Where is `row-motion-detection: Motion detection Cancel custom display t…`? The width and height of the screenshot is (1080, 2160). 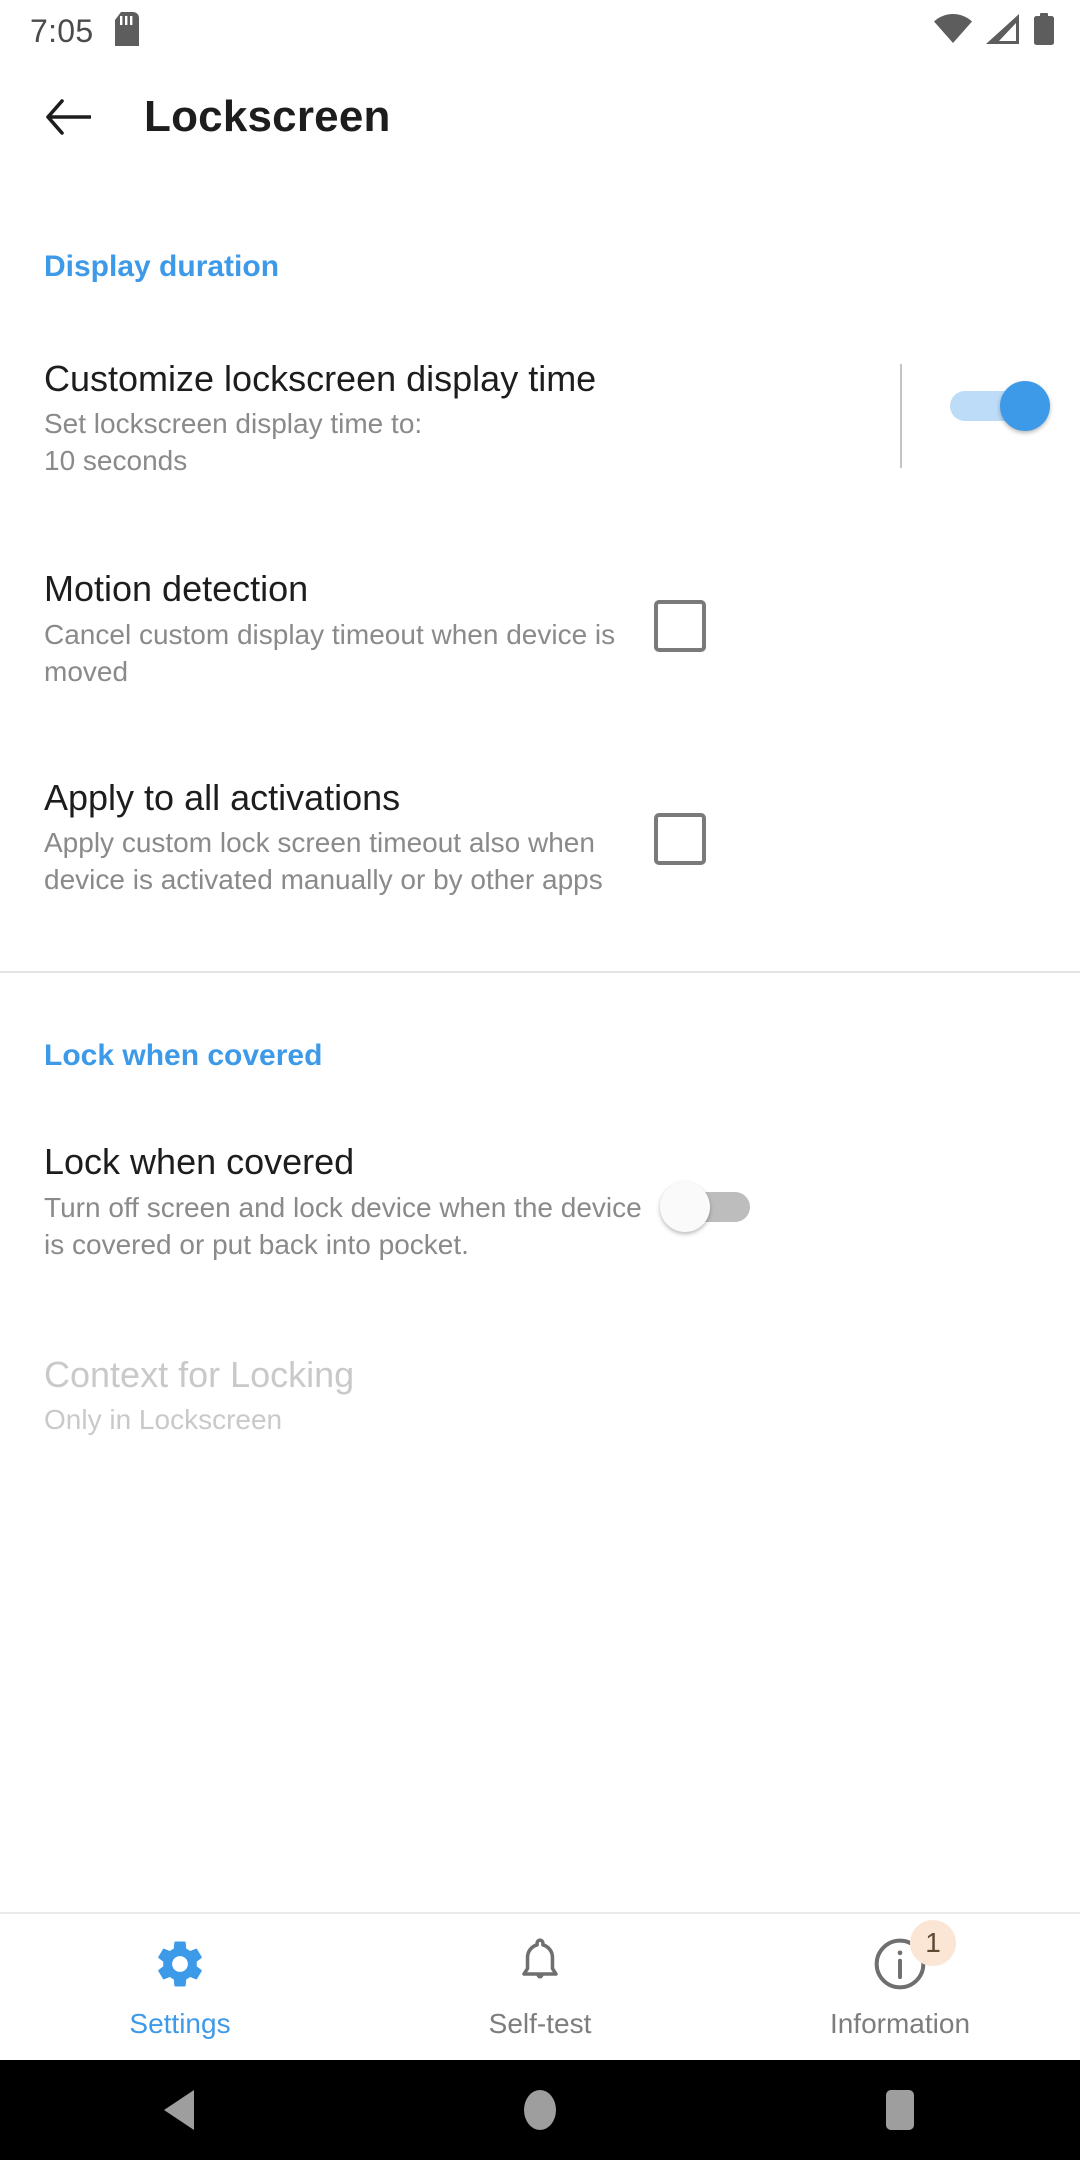 row-motion-detection: Motion detection Cancel custom display t… is located at coordinates (540, 629).